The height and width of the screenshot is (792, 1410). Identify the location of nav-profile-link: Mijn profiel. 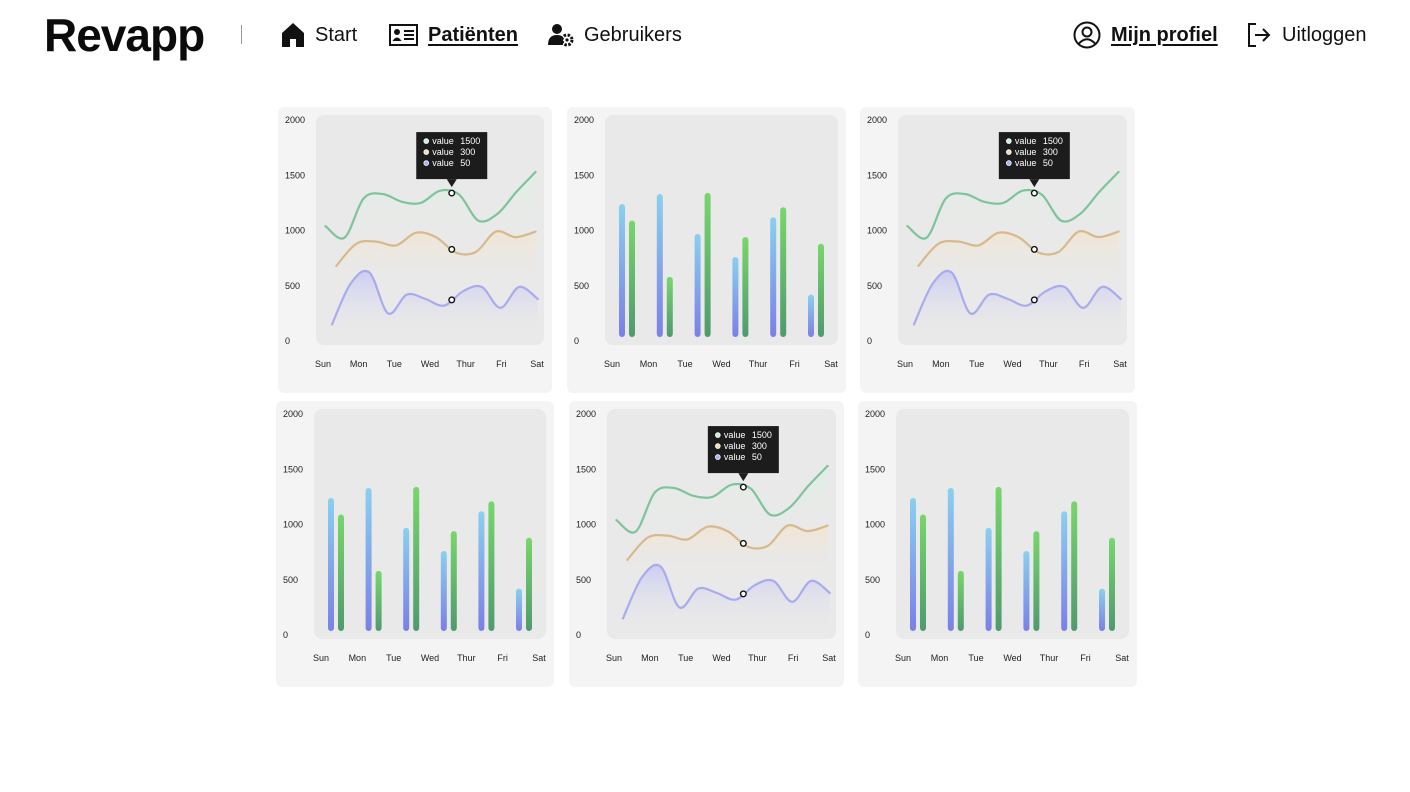
(1145, 35).